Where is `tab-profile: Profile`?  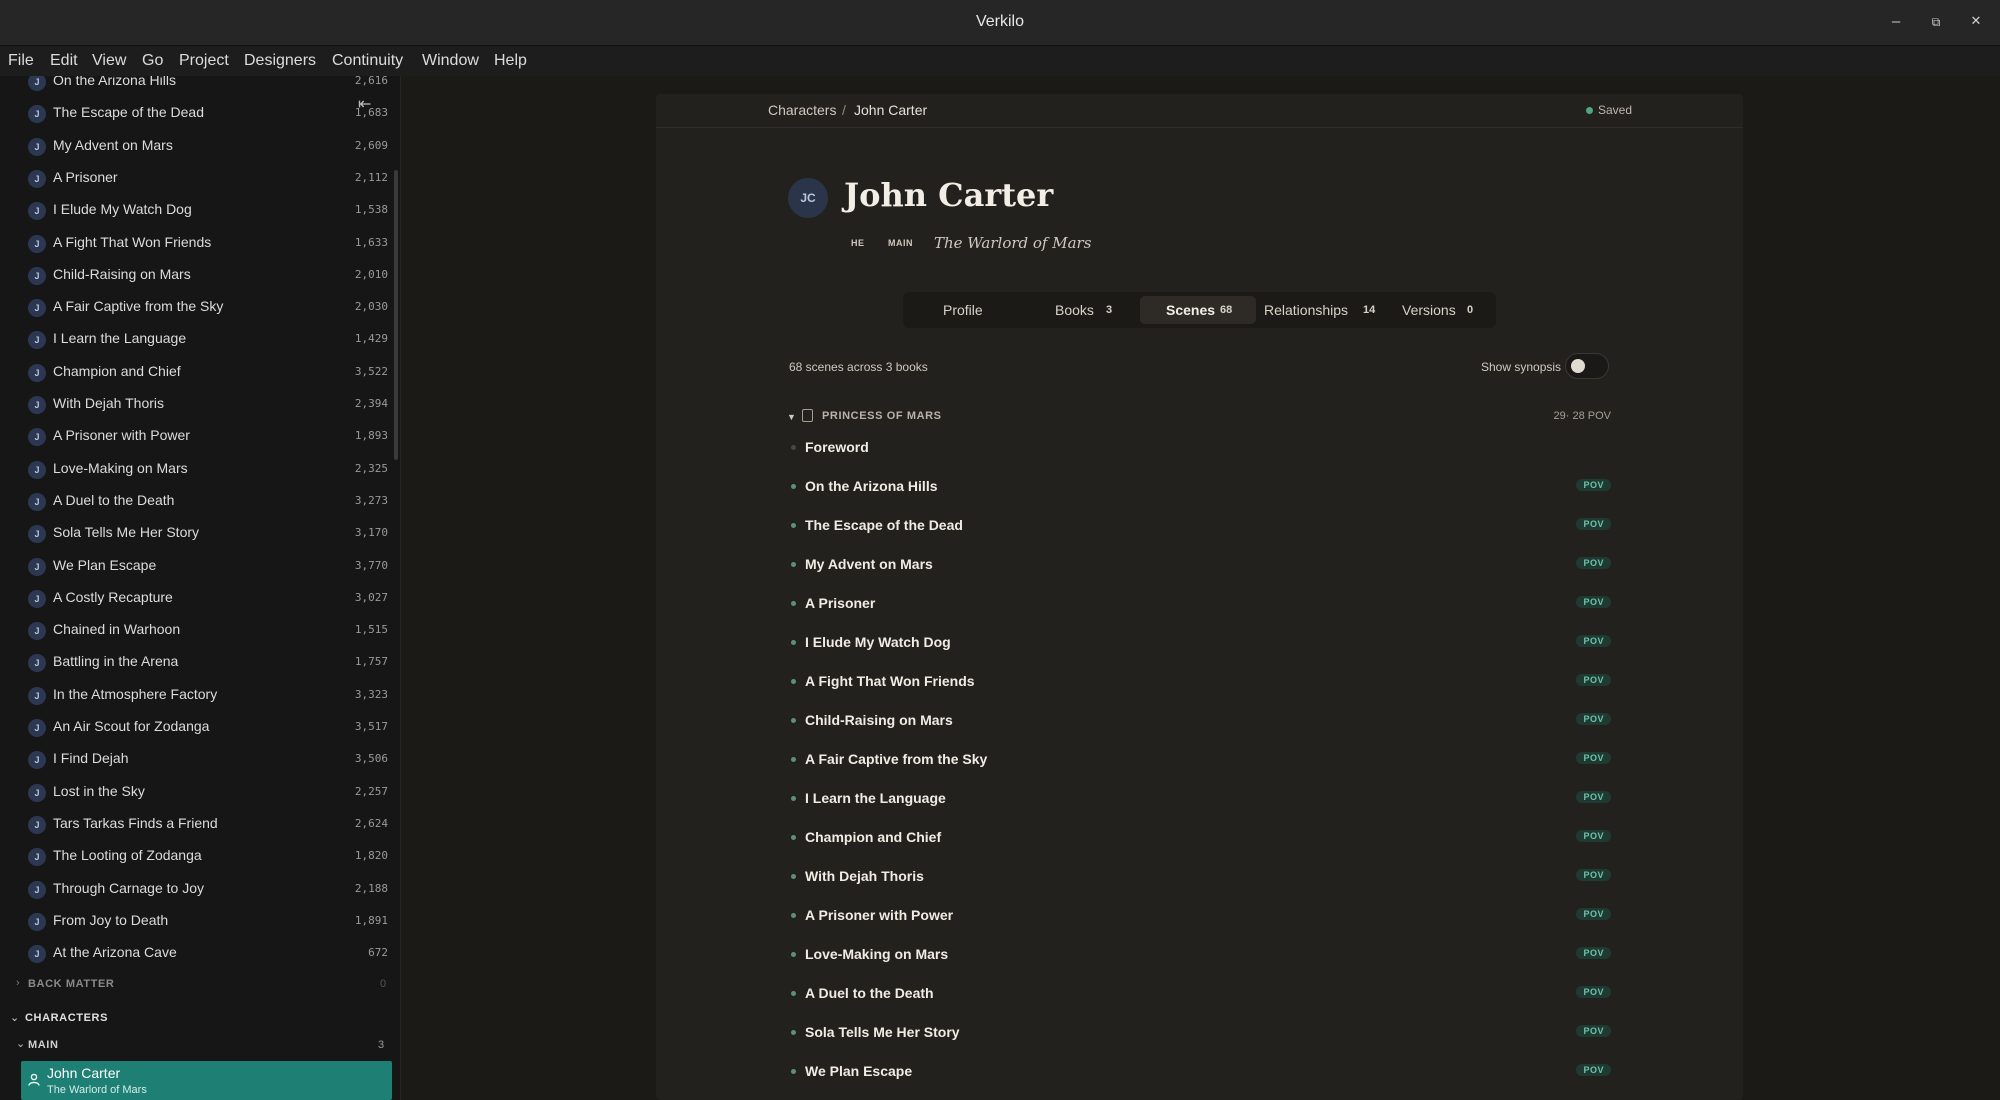 tab-profile: Profile is located at coordinates (963, 310).